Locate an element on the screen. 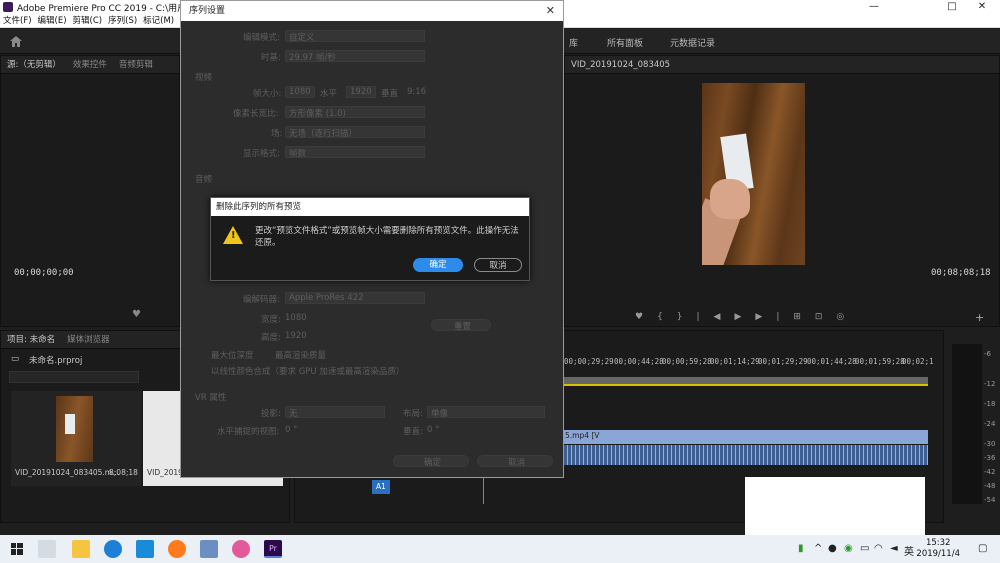  tab-audio-clip: 音频剪辑 is located at coordinates (136, 64).